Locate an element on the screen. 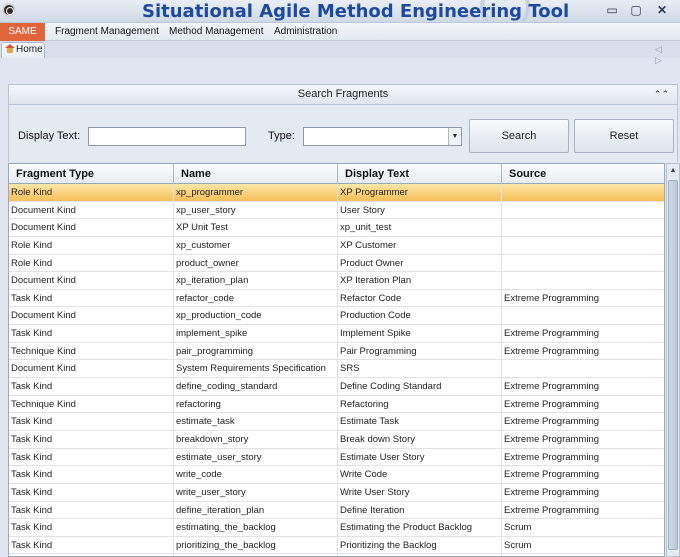  reset-button: Reset is located at coordinates (624, 136).